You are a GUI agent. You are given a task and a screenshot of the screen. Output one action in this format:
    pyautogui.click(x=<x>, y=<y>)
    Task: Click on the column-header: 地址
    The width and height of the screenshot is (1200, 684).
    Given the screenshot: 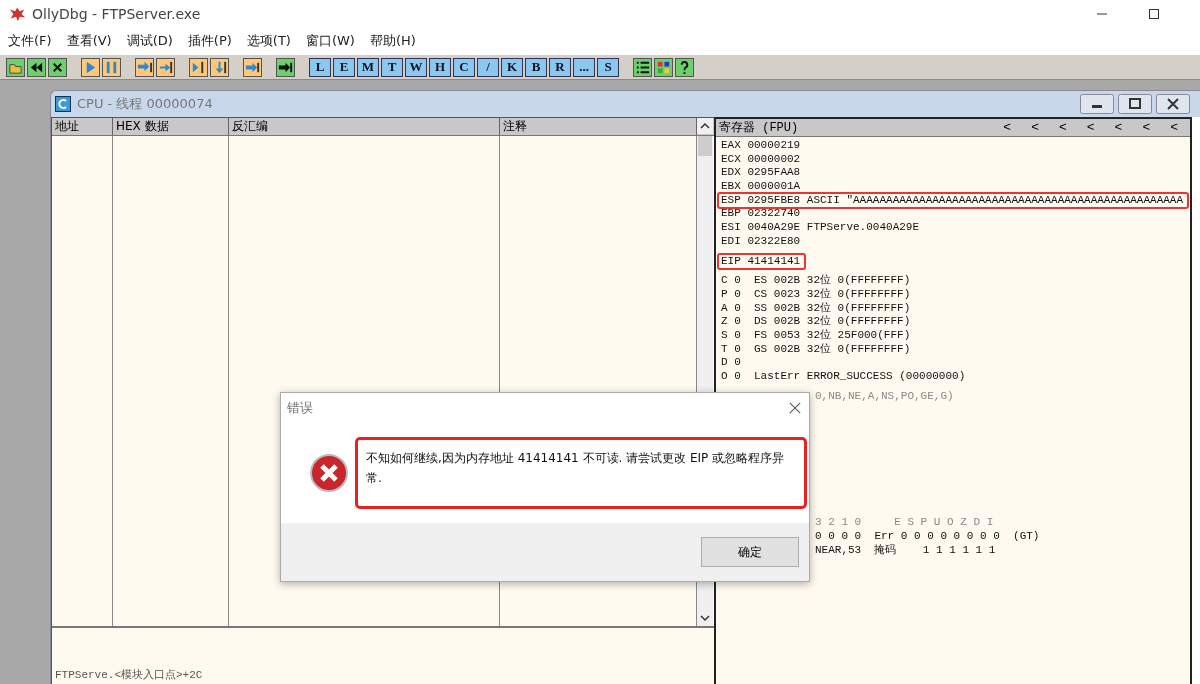 What is the action you would take?
    pyautogui.click(x=82, y=126)
    